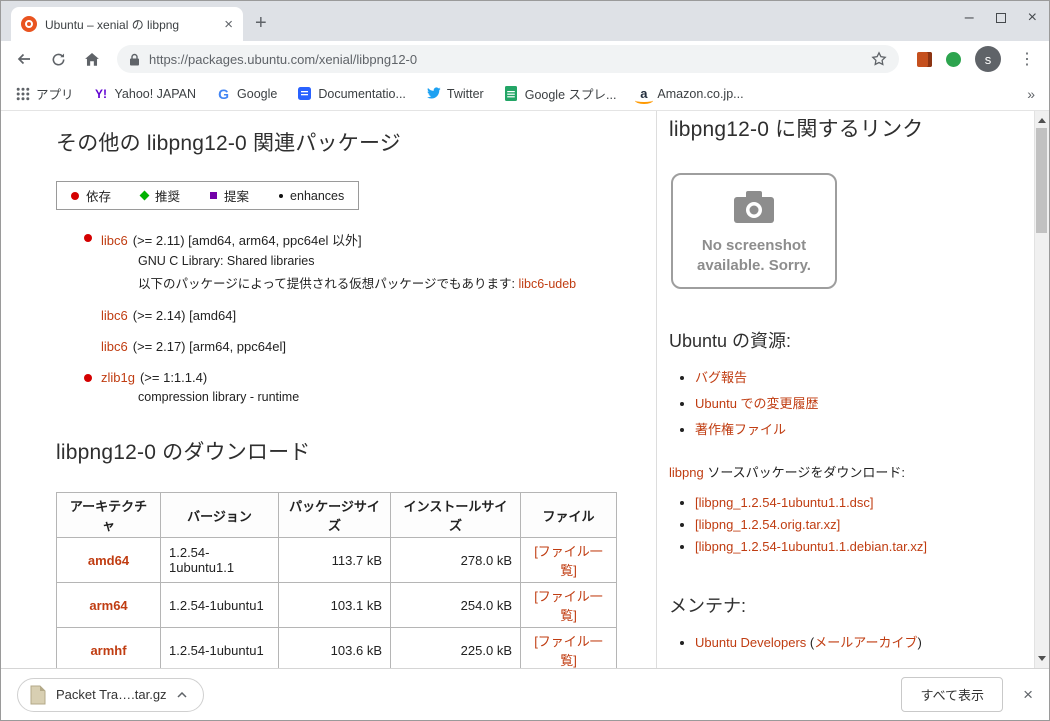  What do you see at coordinates (261, 23) in the screenshot?
I see `new-tab-button: +` at bounding box center [261, 23].